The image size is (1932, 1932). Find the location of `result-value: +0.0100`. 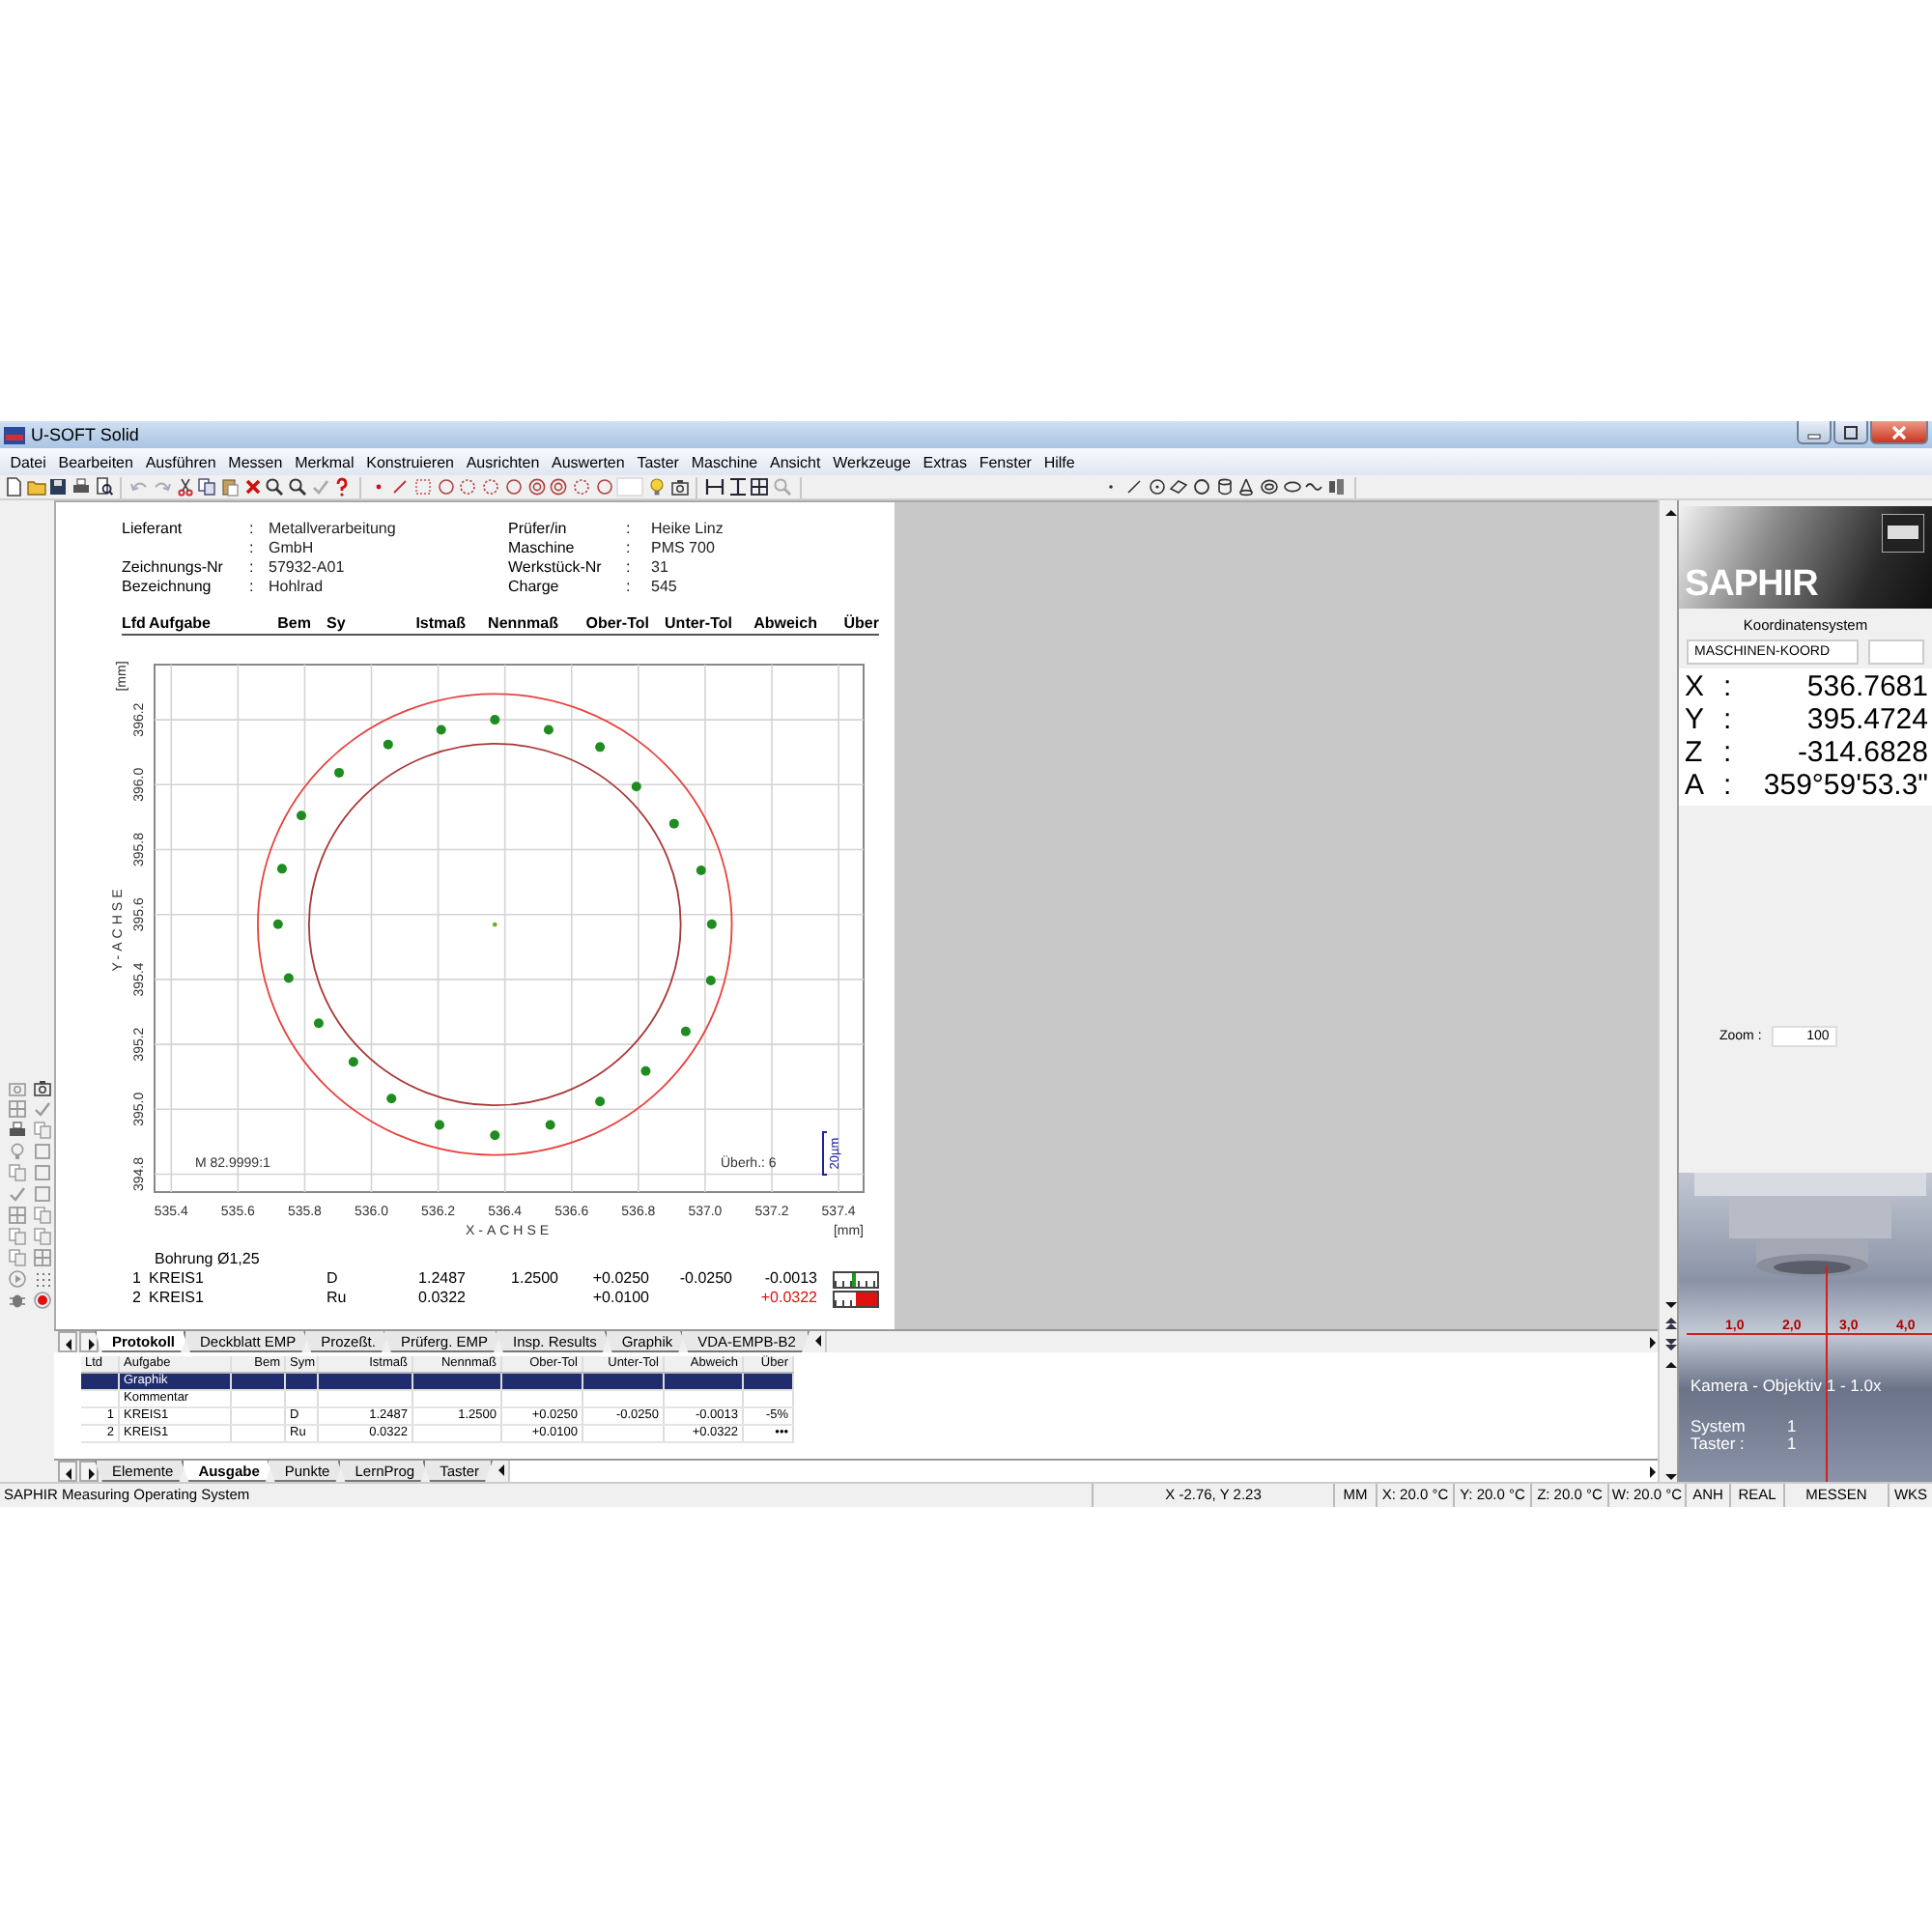

result-value: +0.0100 is located at coordinates (619, 1298).